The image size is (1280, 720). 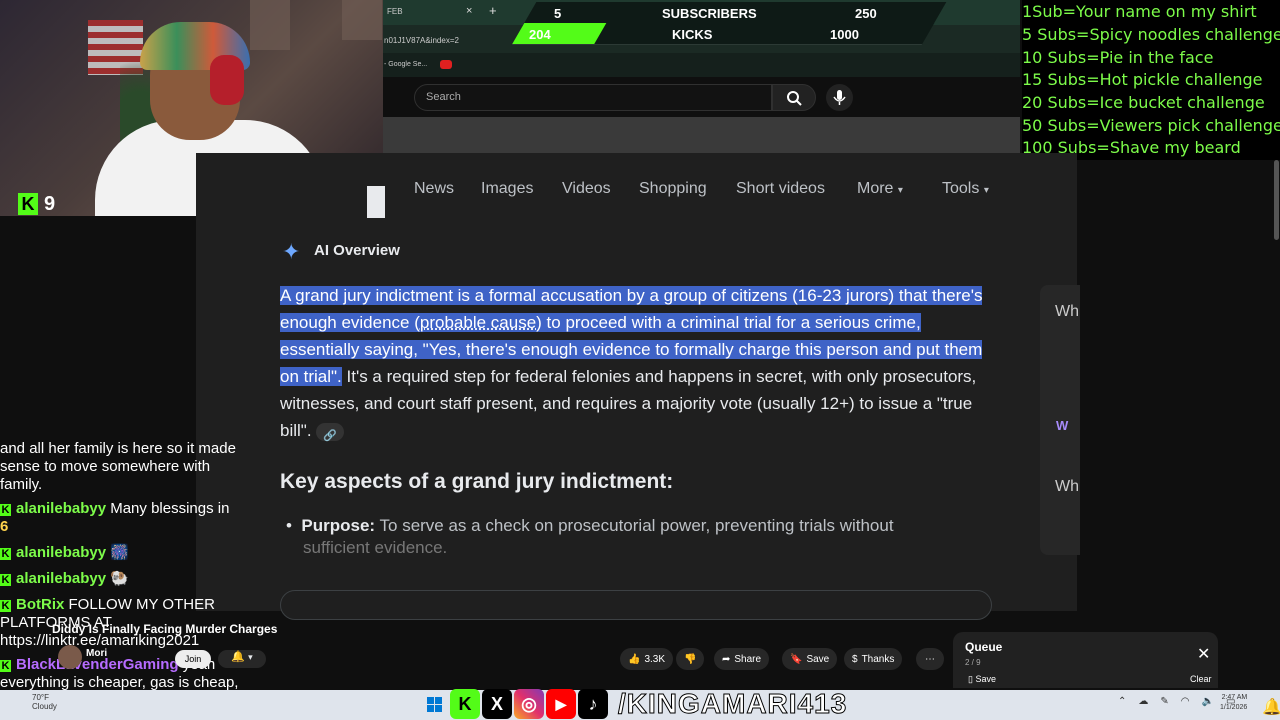 What do you see at coordinates (507, 189) in the screenshot?
I see `tab-images: Images` at bounding box center [507, 189].